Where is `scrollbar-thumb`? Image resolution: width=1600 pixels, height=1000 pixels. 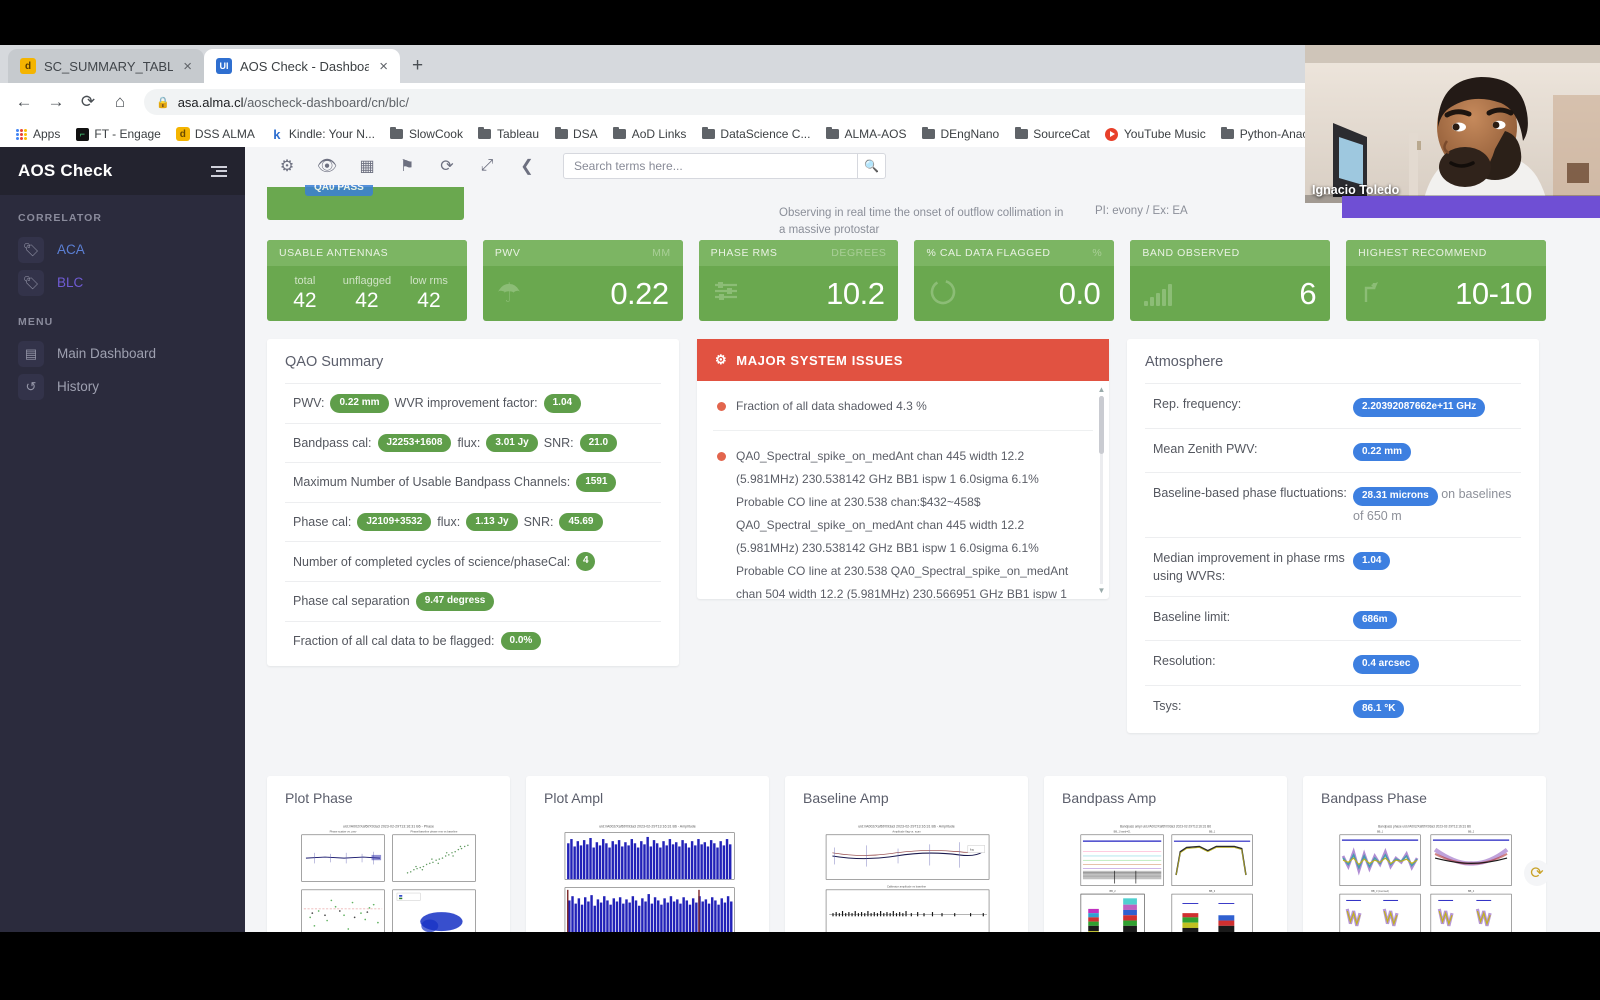
scrollbar-thumb is located at coordinates (1101, 425).